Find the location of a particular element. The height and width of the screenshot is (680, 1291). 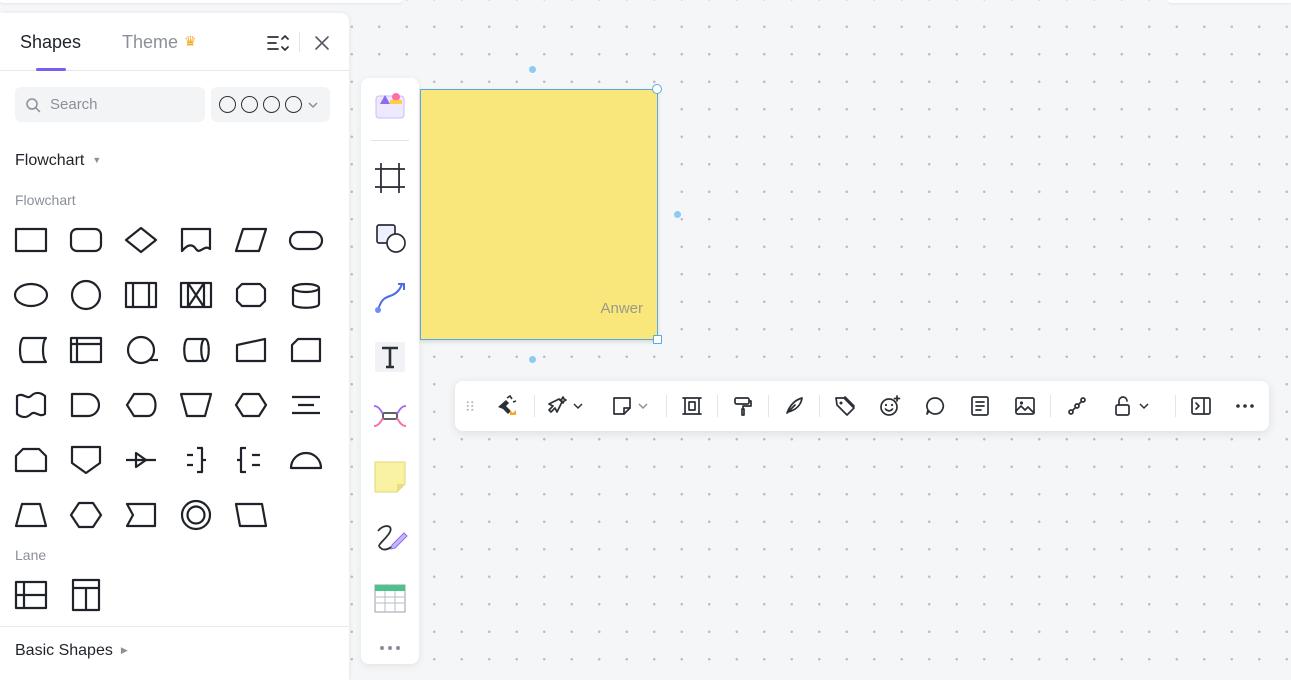

merge-arrow-icon is located at coordinates (141, 460).